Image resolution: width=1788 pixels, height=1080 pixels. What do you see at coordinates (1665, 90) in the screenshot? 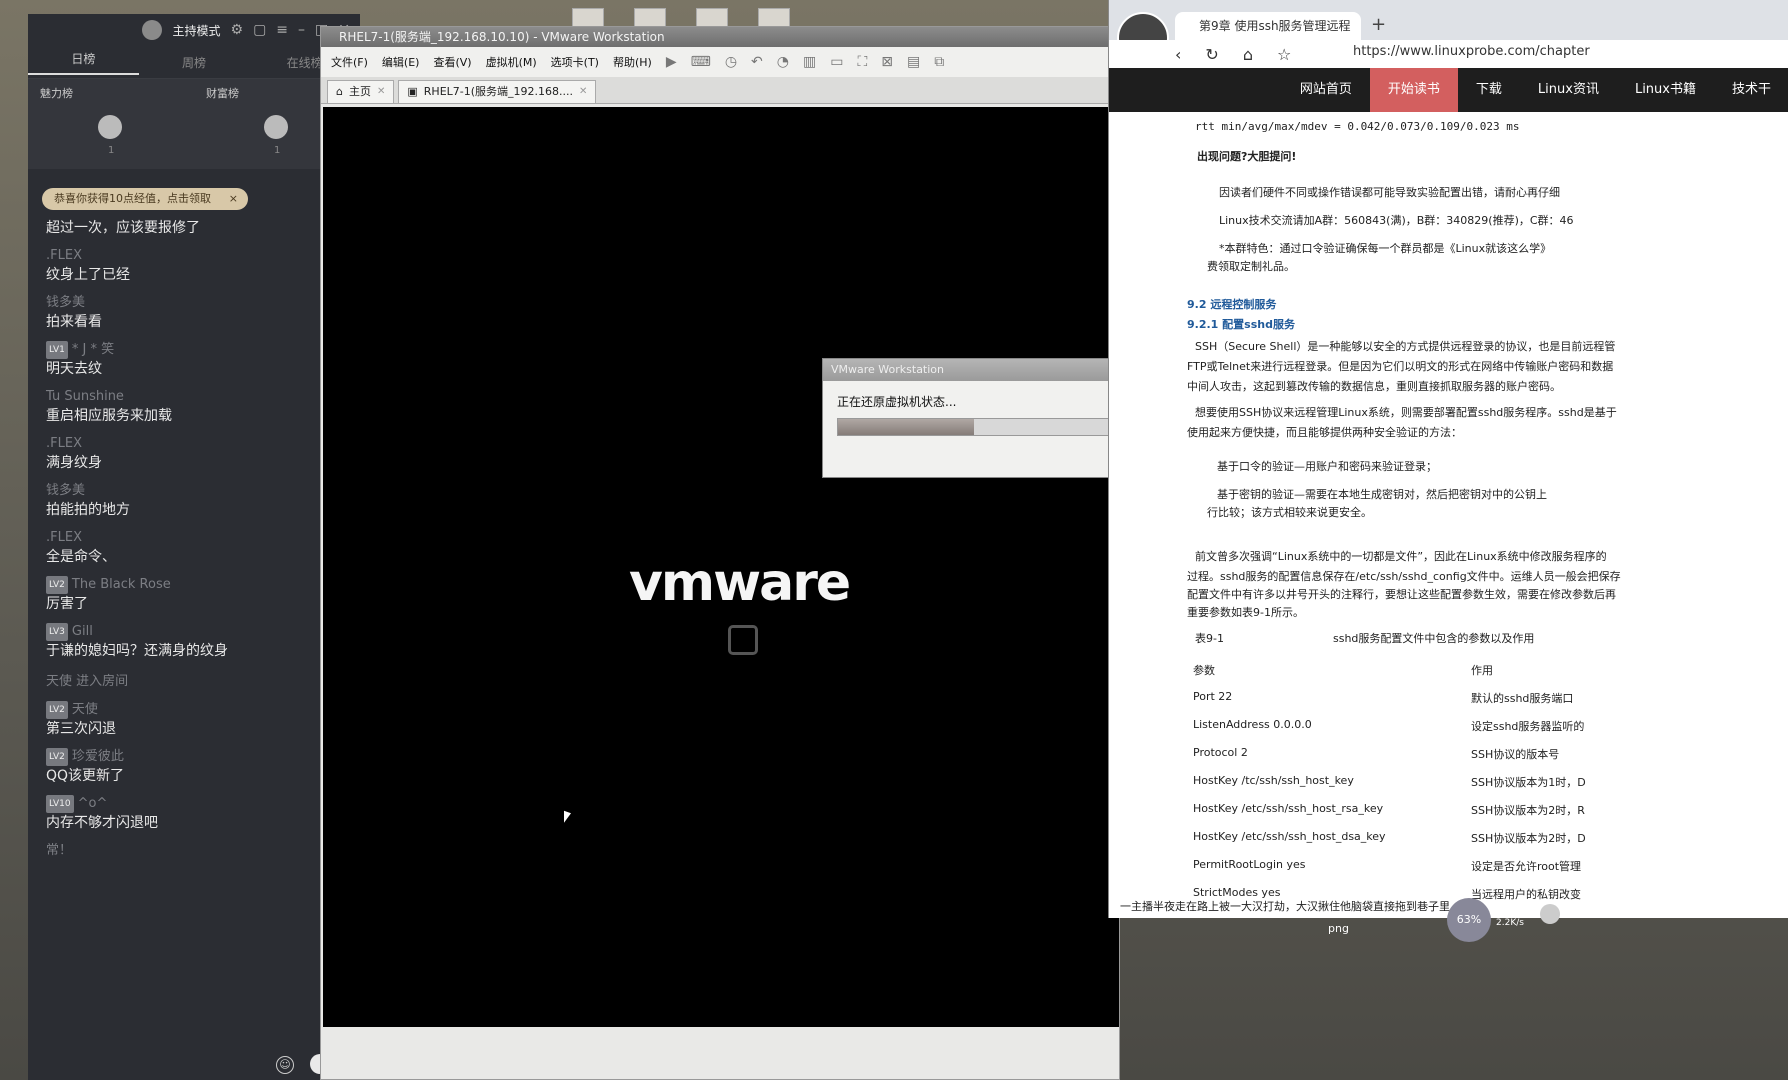
I see `nav-books: Linux书籍` at bounding box center [1665, 90].